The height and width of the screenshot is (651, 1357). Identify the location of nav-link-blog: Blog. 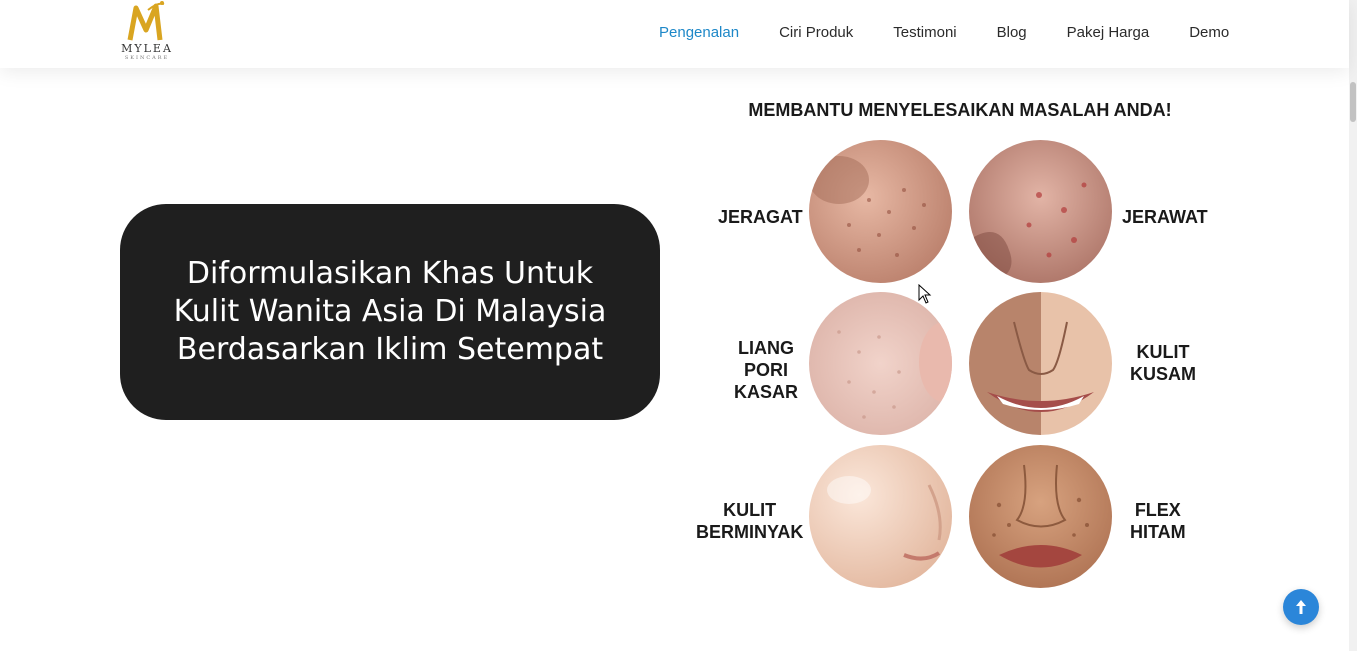
(1012, 32).